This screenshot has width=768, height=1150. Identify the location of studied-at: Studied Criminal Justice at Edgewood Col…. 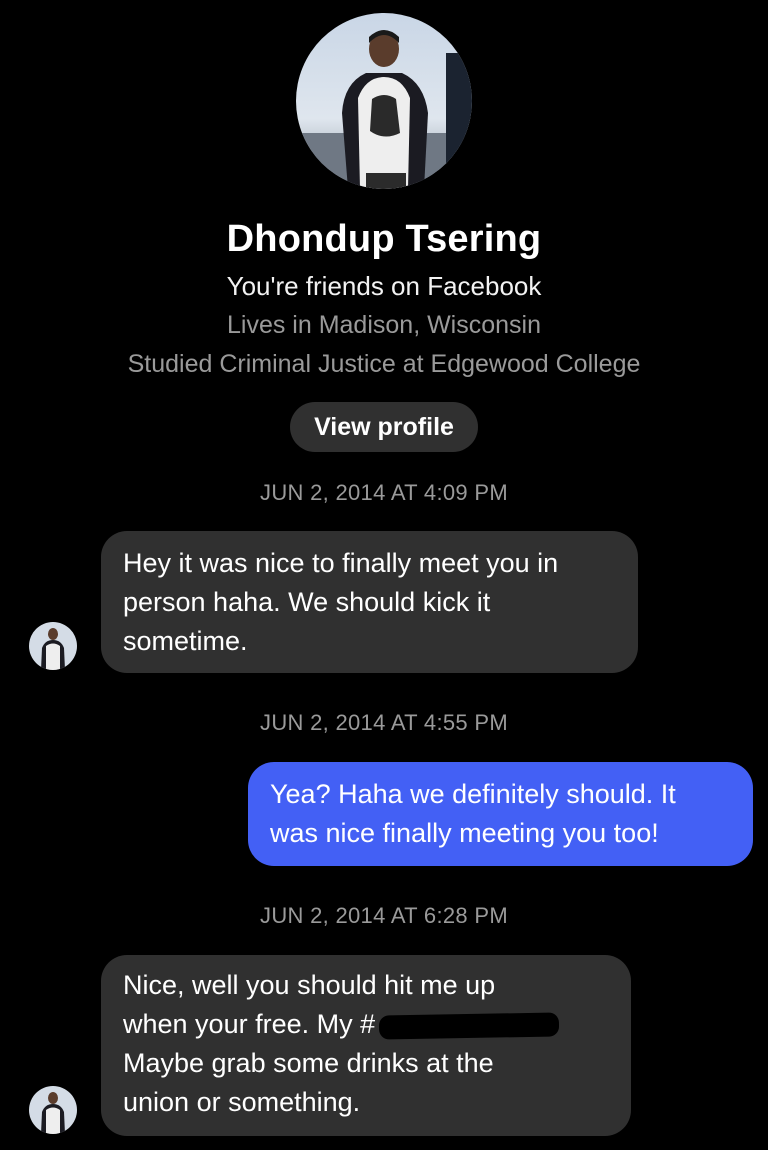
(384, 364).